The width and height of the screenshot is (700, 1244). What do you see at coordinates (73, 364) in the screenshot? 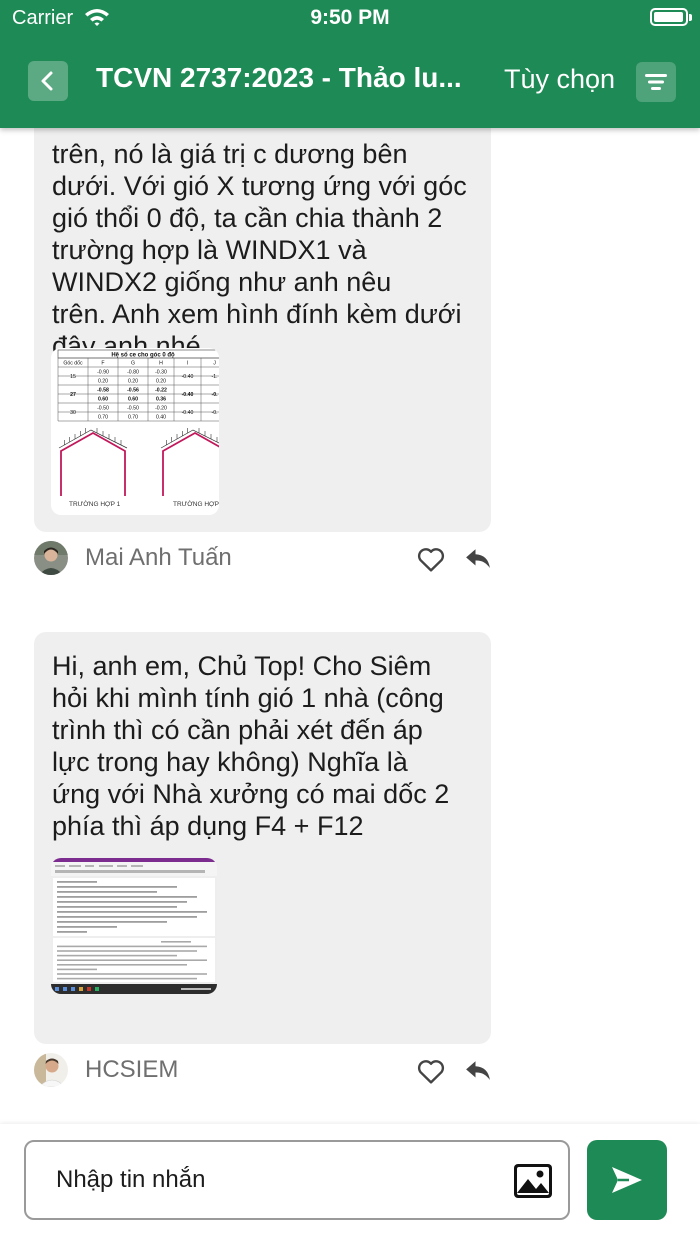
I see `table-header-cell: Góc dốc` at bounding box center [73, 364].